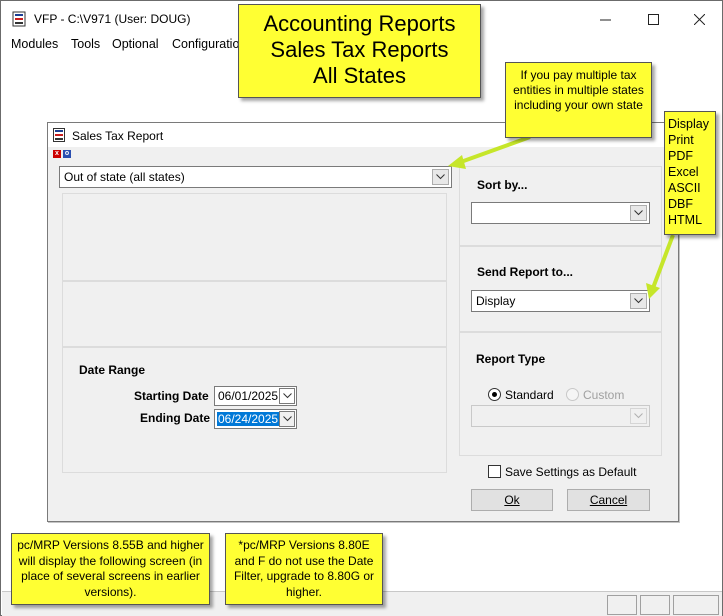  I want to click on maximize-icon, so click(653, 19).